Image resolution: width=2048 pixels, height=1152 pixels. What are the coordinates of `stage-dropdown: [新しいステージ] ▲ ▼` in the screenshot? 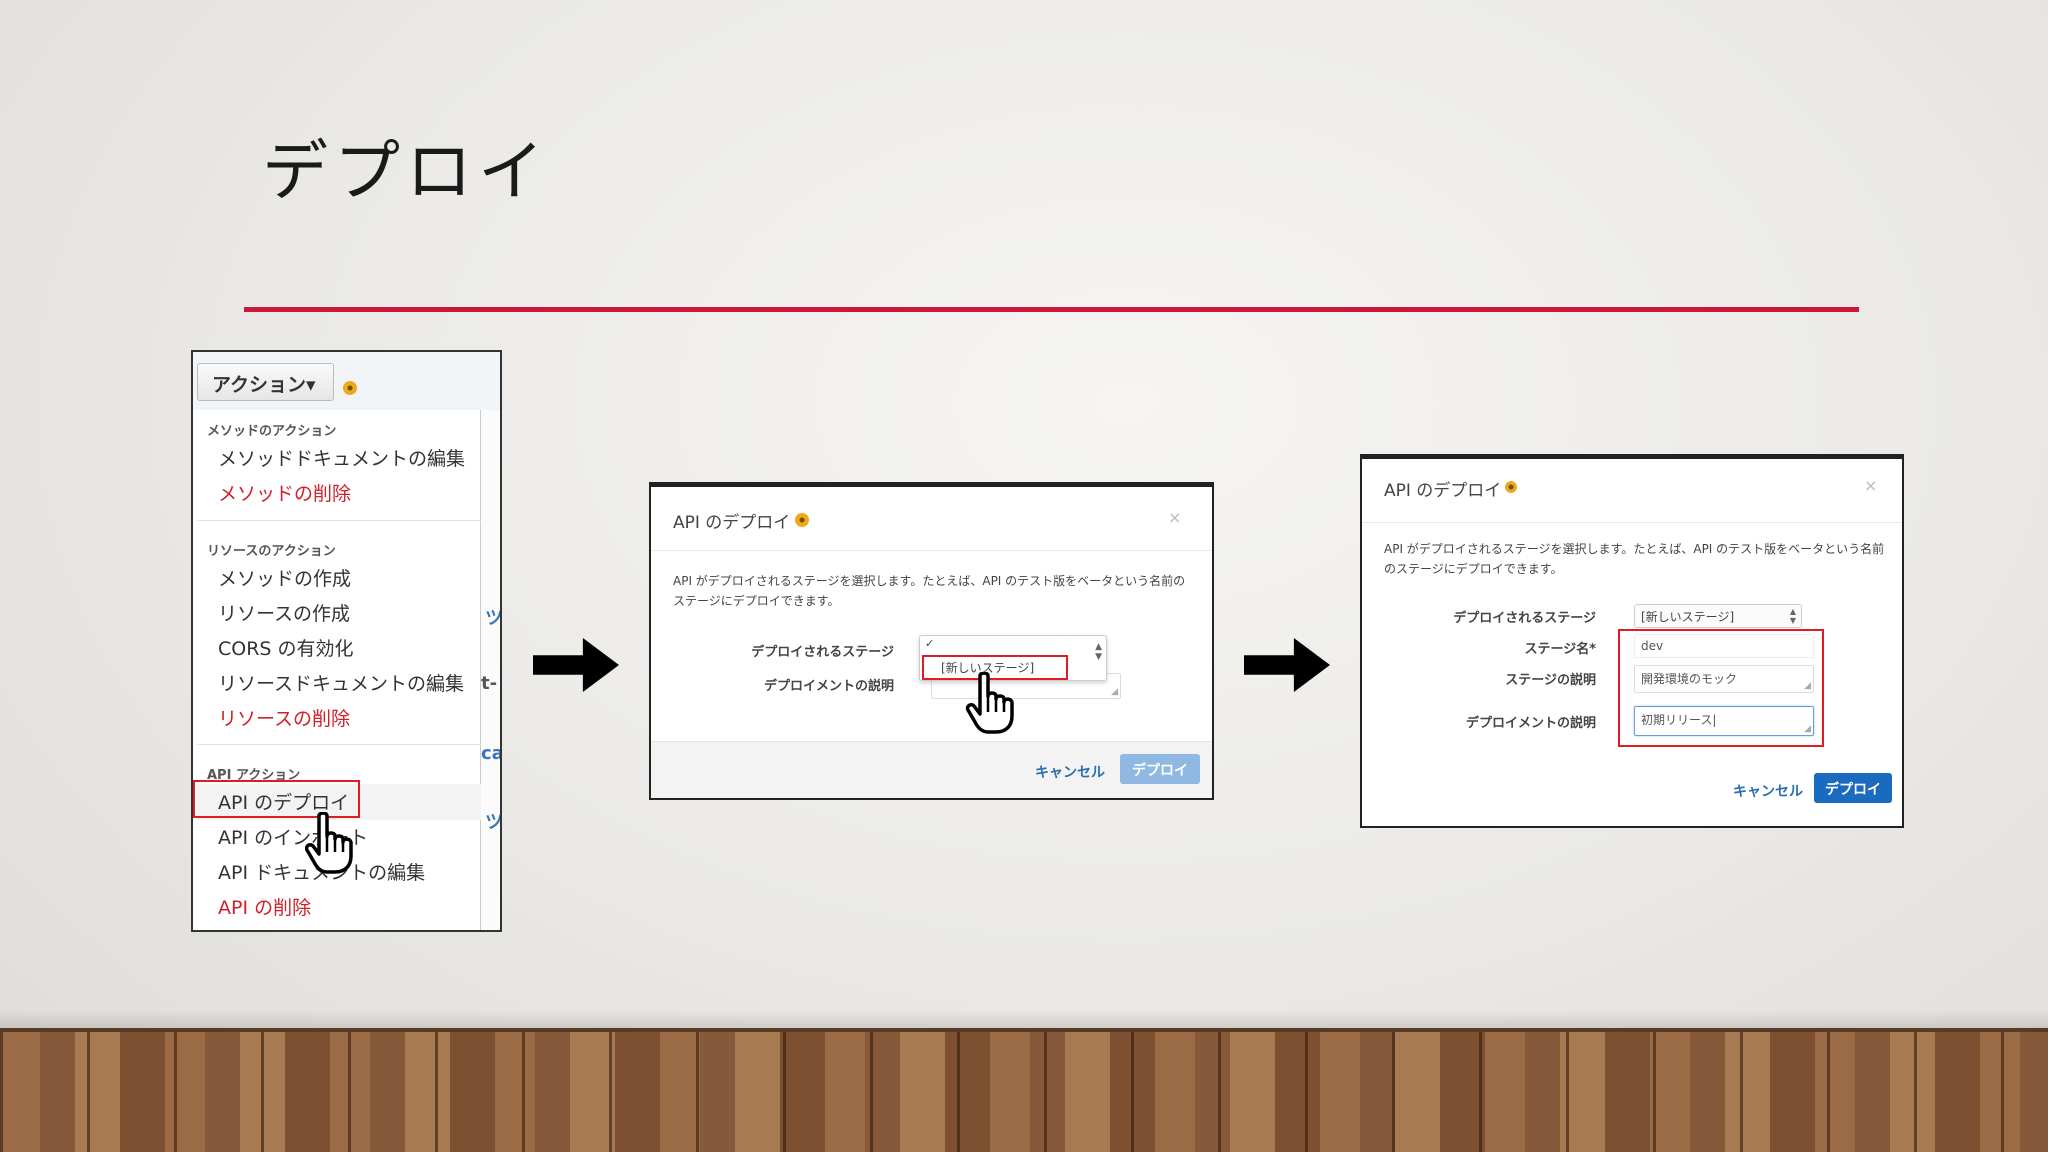 It's located at (1718, 616).